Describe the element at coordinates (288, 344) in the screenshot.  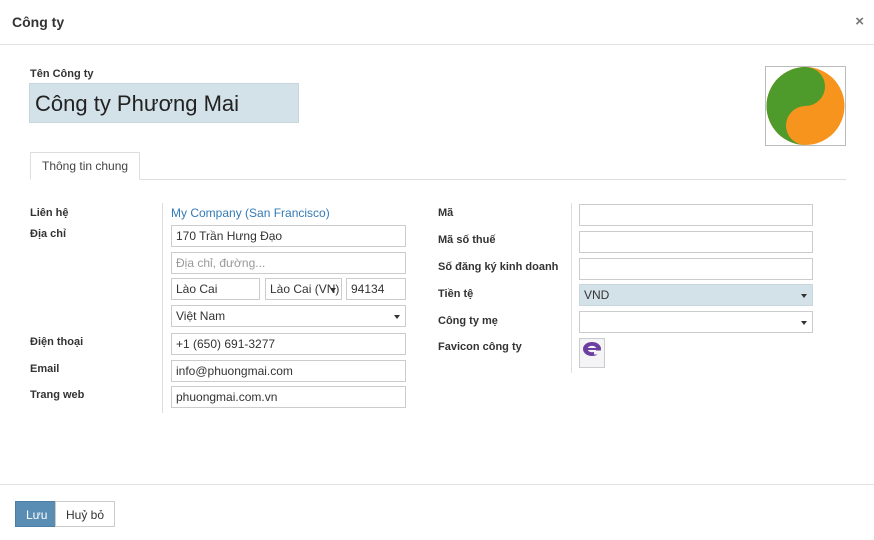
I see `phone-input: +1 (650) 691-3277` at that location.